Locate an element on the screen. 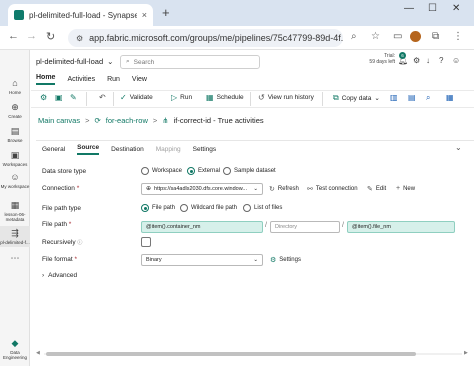  settings-gear-button: ⚙ is located at coordinates (43, 97).